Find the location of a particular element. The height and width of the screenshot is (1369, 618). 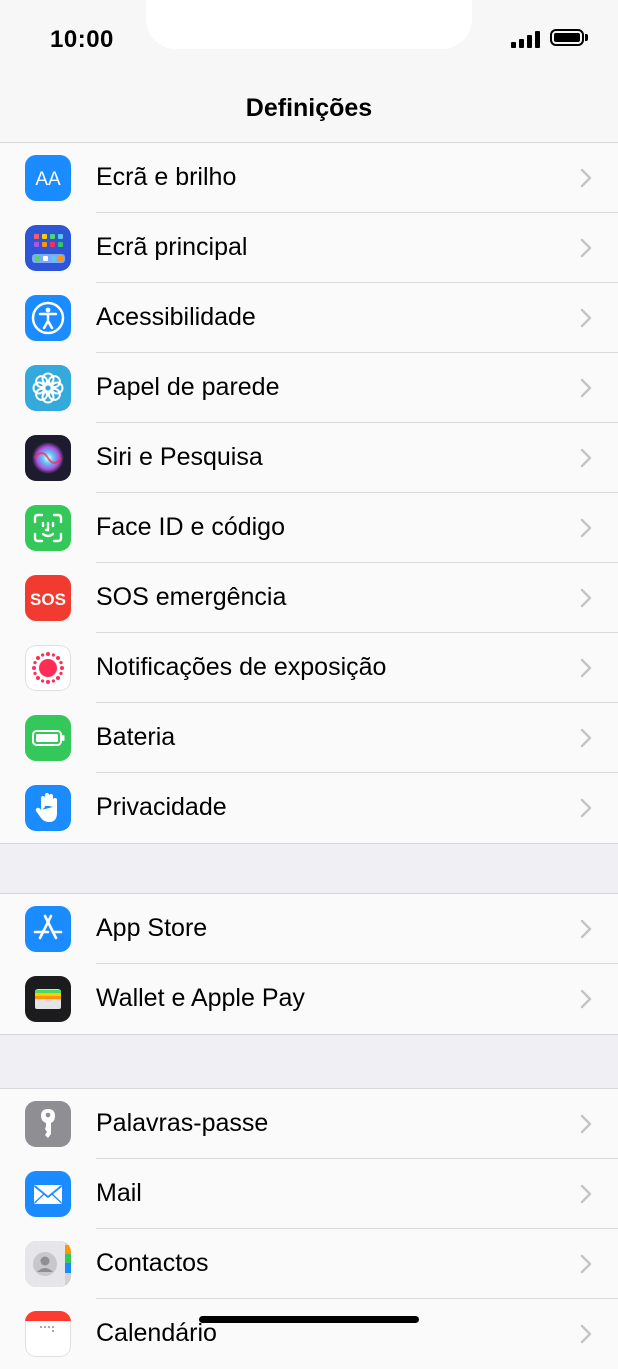

settings-row-passwords: Palavras-passe is located at coordinates (309, 1124).